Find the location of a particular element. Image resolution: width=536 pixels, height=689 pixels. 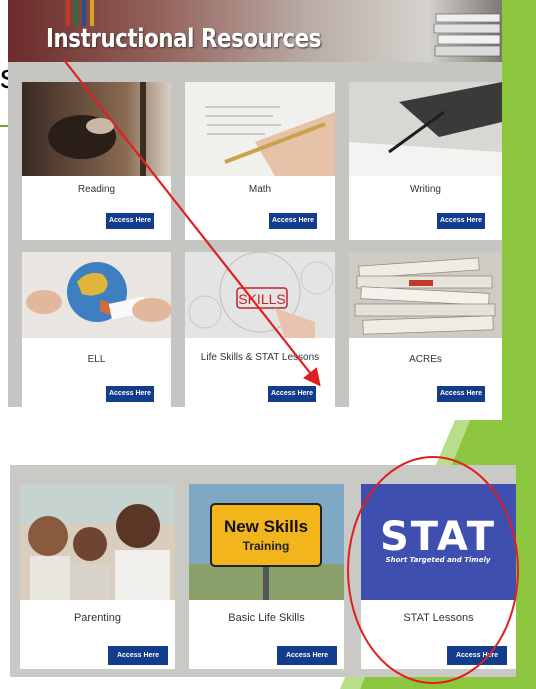

highlight-circle is located at coordinates (433, 570).